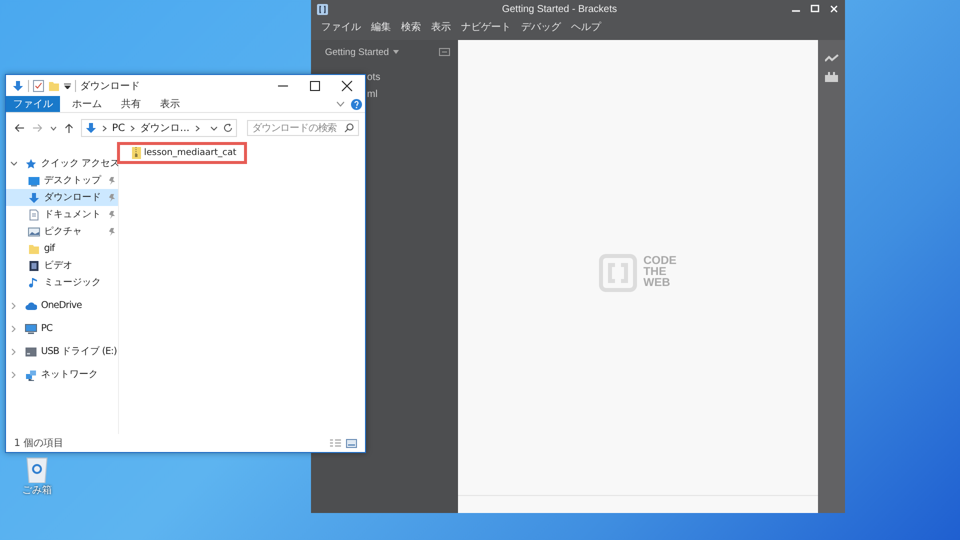  Describe the element at coordinates (362, 52) in the screenshot. I see `project-dropdown: Getting Started` at that location.